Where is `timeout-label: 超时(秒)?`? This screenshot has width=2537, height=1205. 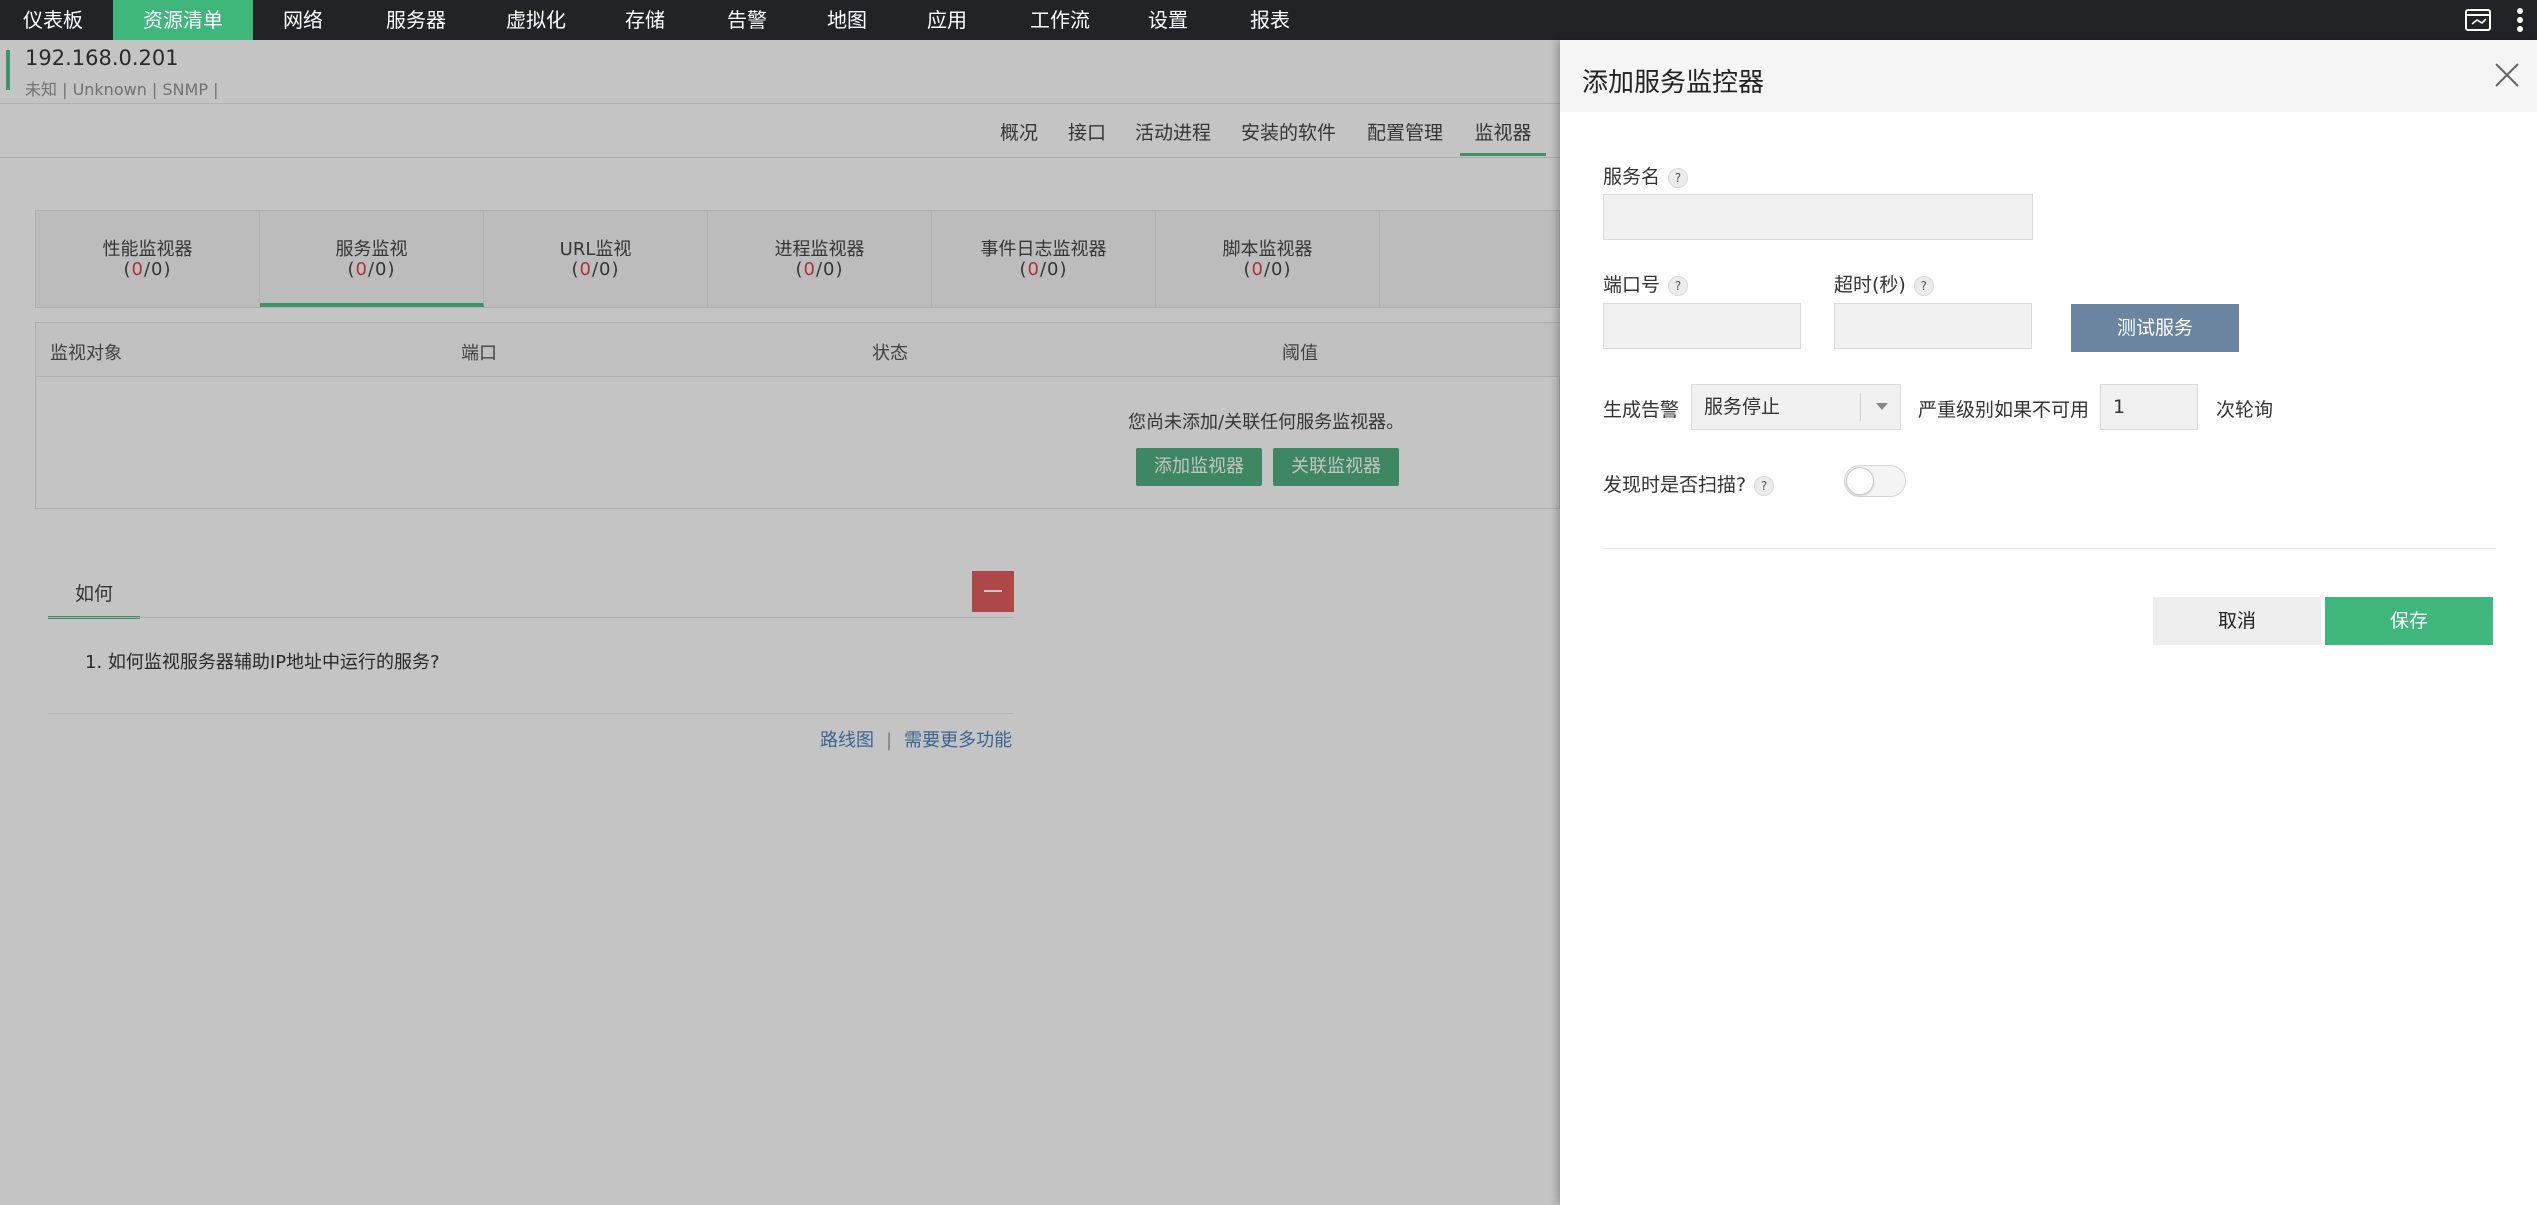
timeout-label: 超时(秒)? is located at coordinates (1884, 283).